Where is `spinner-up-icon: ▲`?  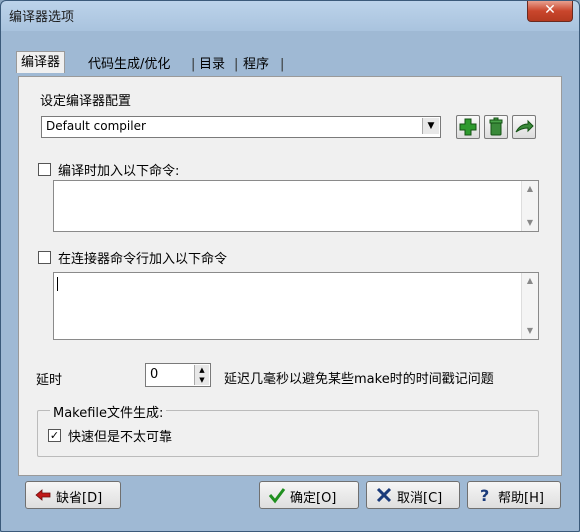 spinner-up-icon: ▲ is located at coordinates (202, 370).